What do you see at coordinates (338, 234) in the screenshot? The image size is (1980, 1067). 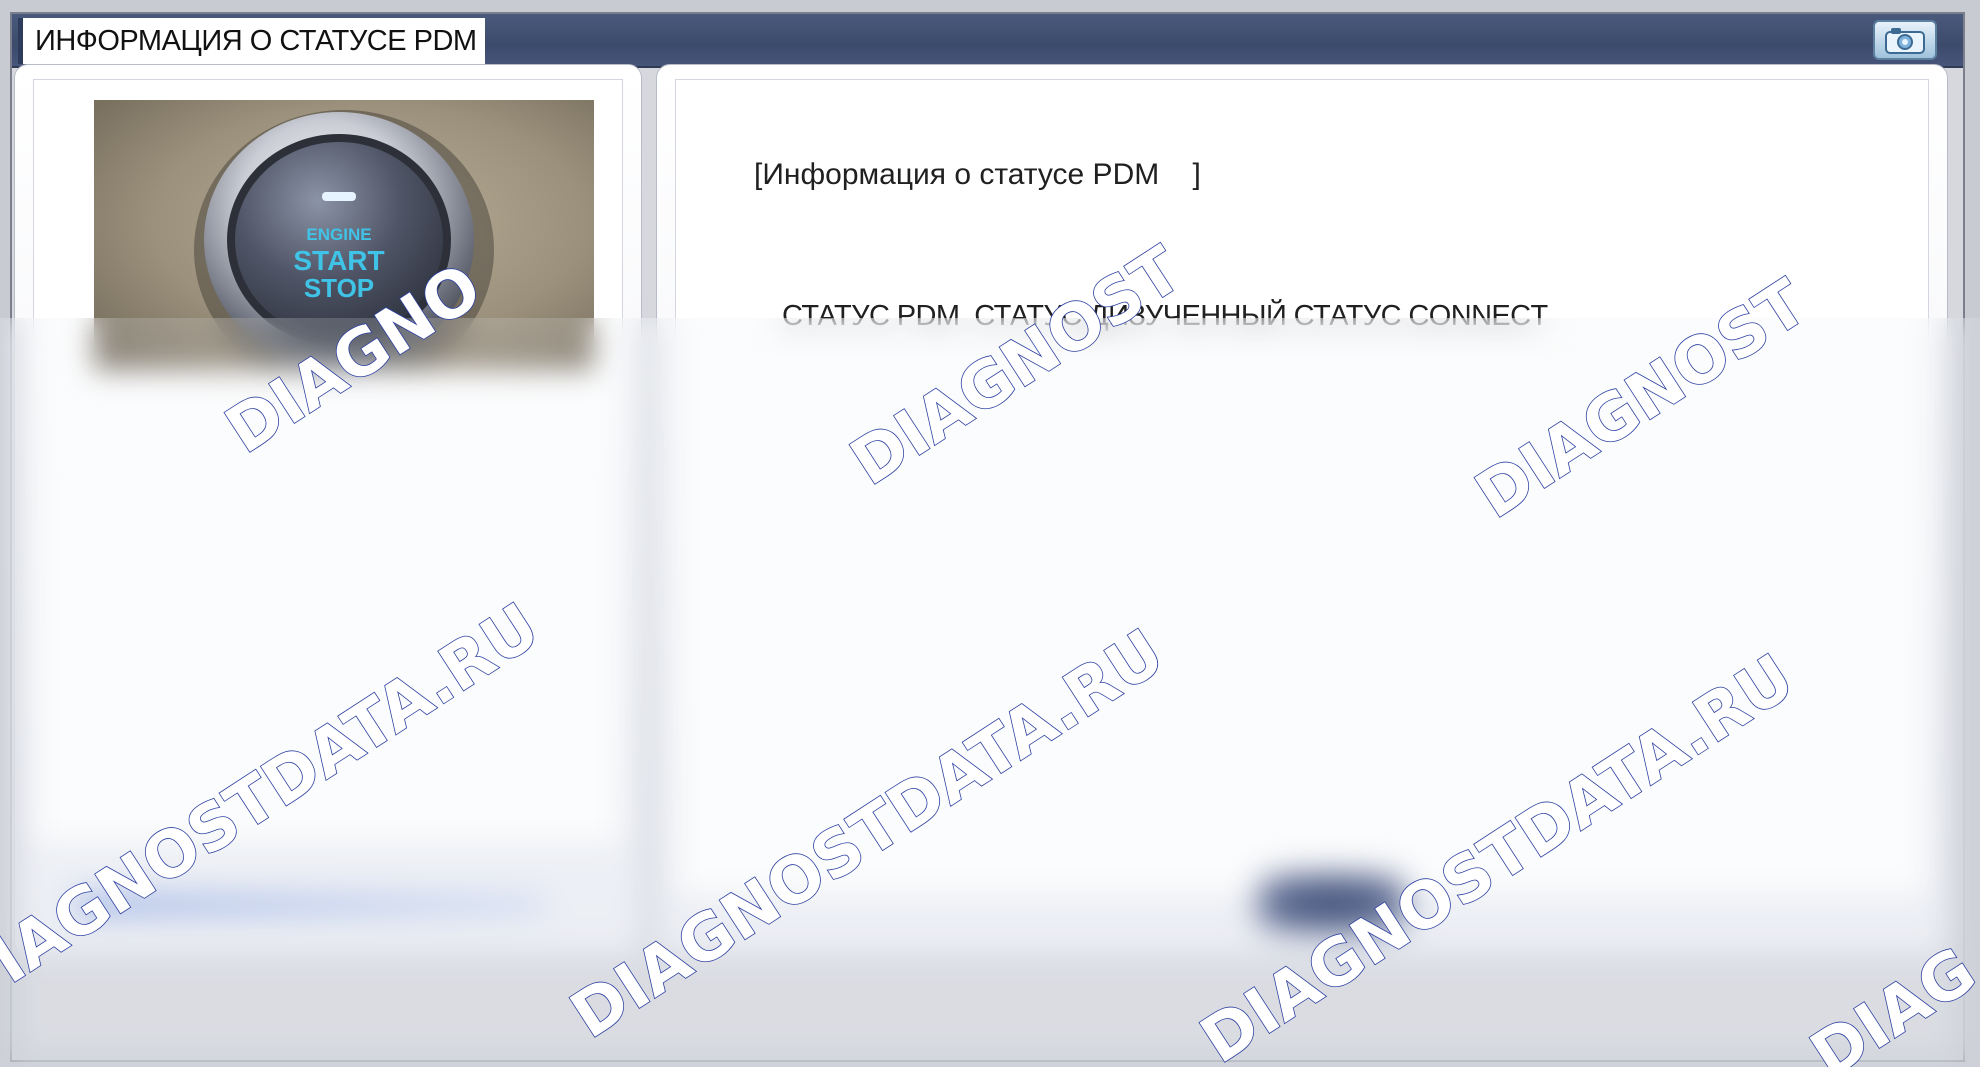 I see `engine-label: ENGINE` at bounding box center [338, 234].